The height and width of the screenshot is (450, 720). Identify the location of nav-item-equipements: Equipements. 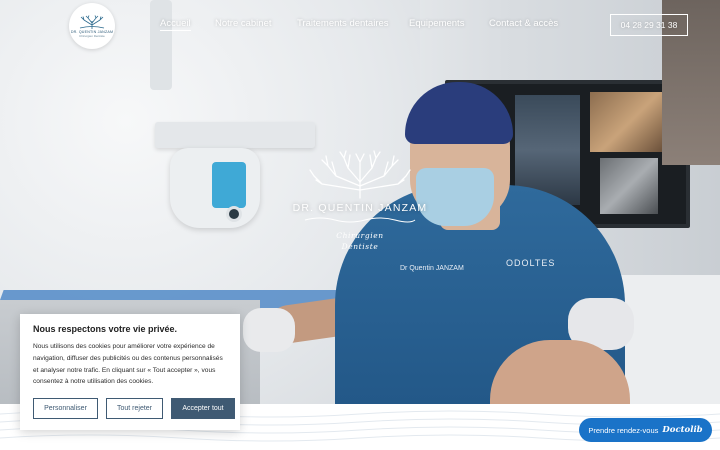
(436, 23).